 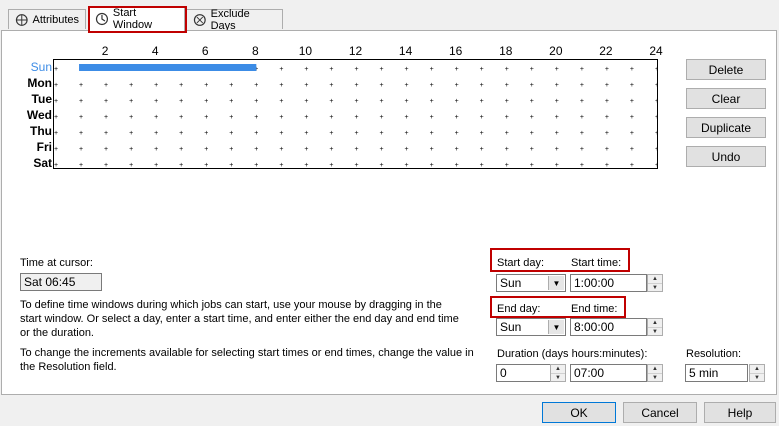 What do you see at coordinates (726, 156) in the screenshot?
I see `undo-button: Undo` at bounding box center [726, 156].